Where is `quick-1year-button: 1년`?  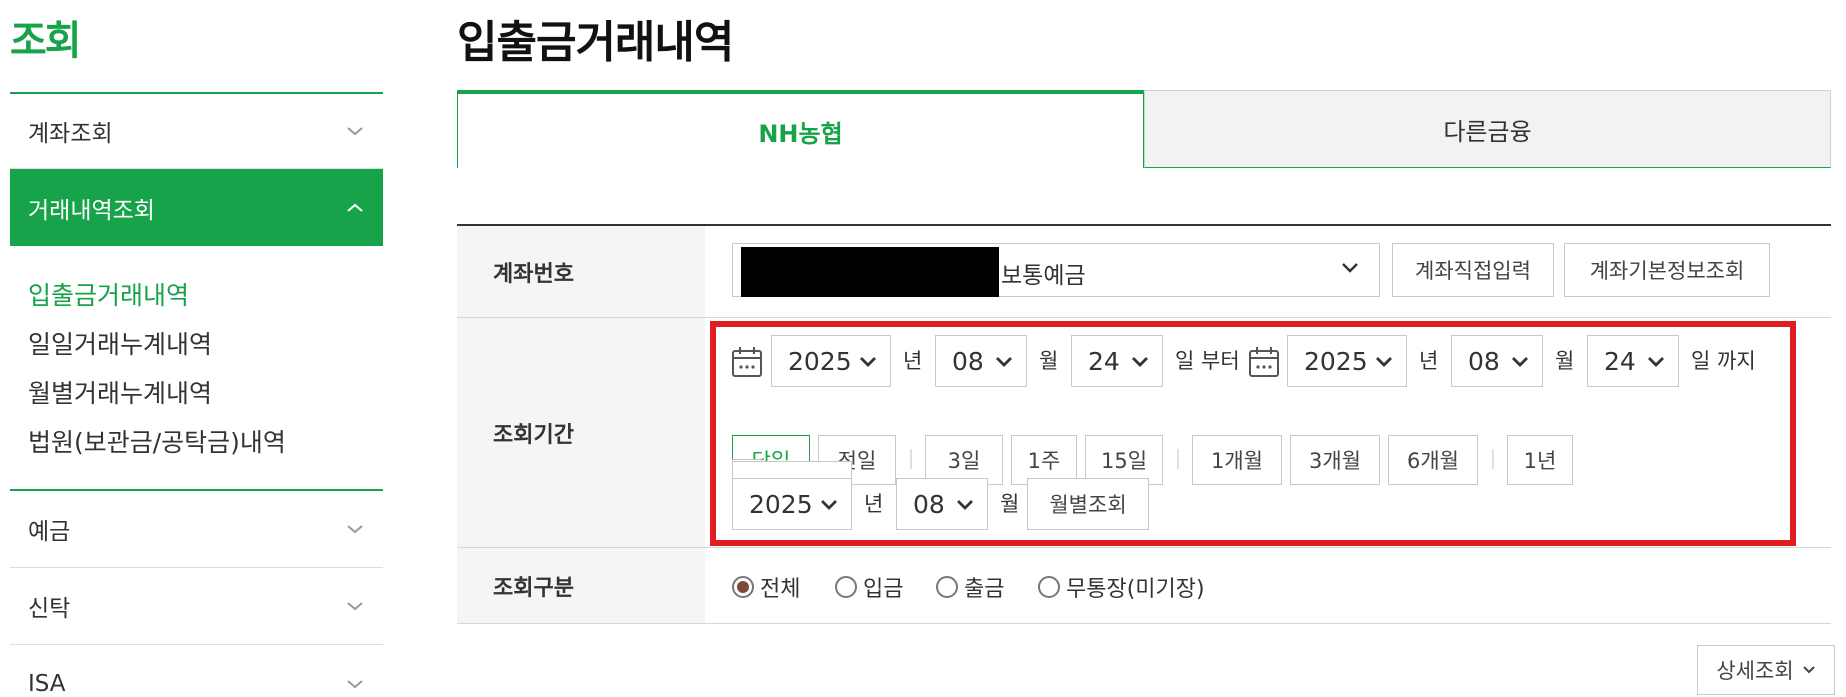 quick-1year-button: 1년 is located at coordinates (1540, 460).